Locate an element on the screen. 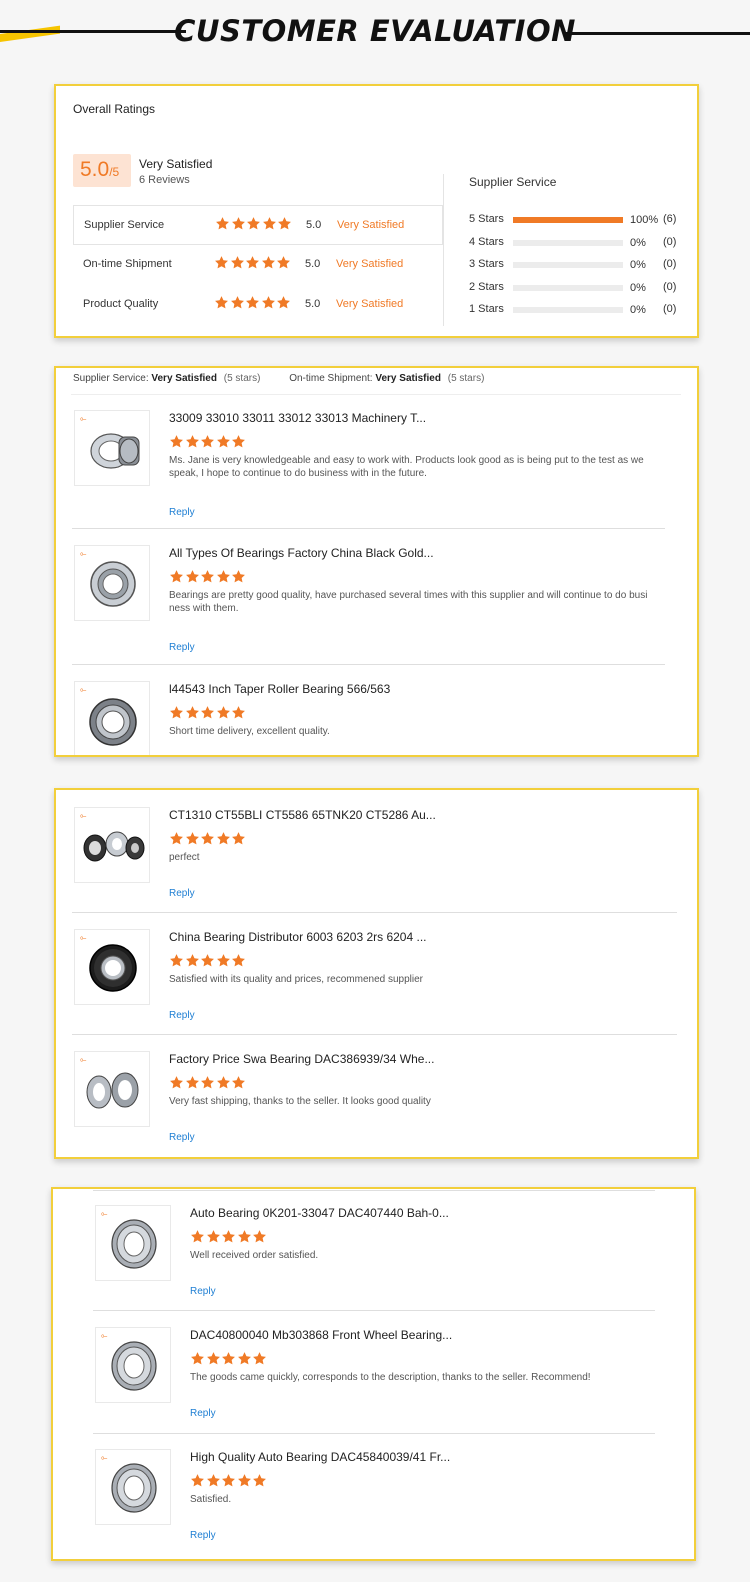  distribution-row-label: 2 Stars is located at coordinates (486, 286).